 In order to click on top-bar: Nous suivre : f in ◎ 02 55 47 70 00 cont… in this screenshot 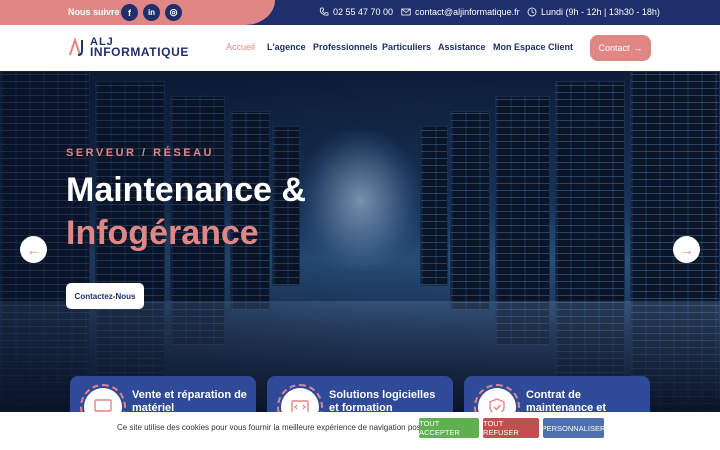, I will do `click(360, 12)`.